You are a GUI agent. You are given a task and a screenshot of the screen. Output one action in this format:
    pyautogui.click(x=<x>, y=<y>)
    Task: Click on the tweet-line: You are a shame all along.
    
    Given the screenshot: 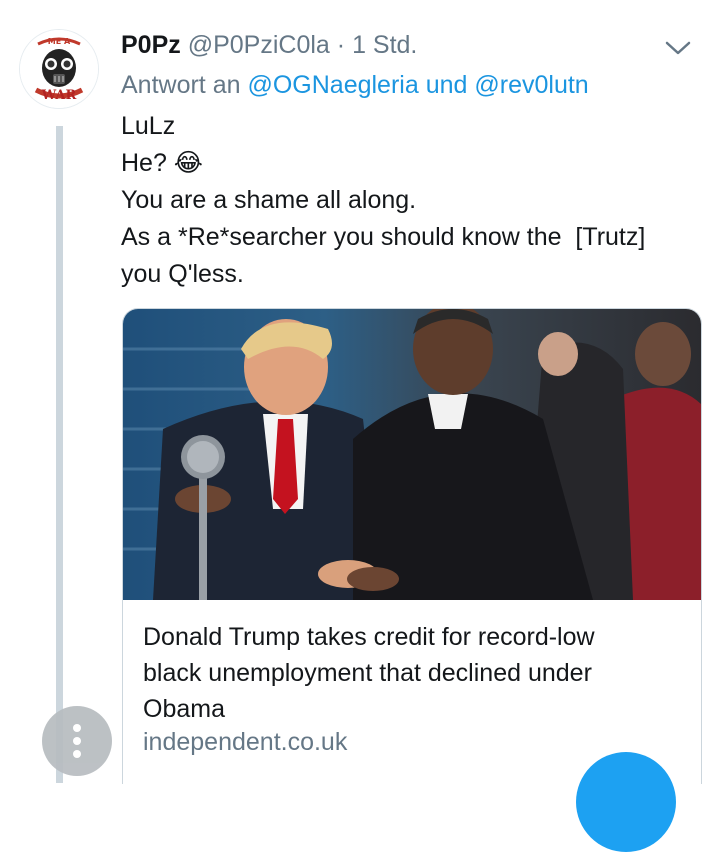 What is the action you would take?
    pyautogui.click(x=269, y=200)
    